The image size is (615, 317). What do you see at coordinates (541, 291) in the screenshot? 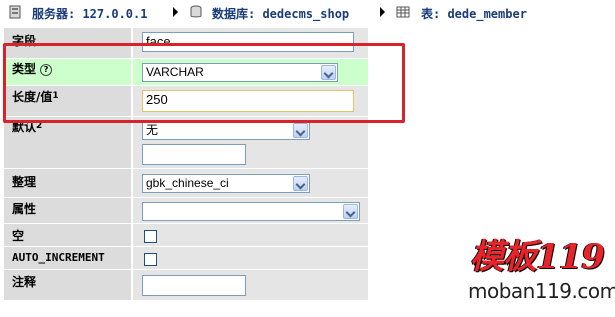
I see `watermark-url: moban119.com` at bounding box center [541, 291].